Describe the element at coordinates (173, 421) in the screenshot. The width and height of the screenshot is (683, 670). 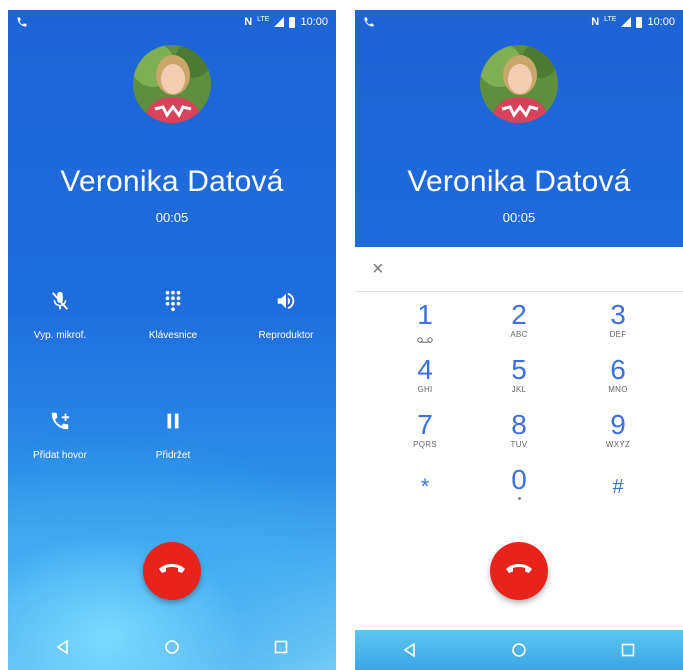
I see `pause-icon` at that location.